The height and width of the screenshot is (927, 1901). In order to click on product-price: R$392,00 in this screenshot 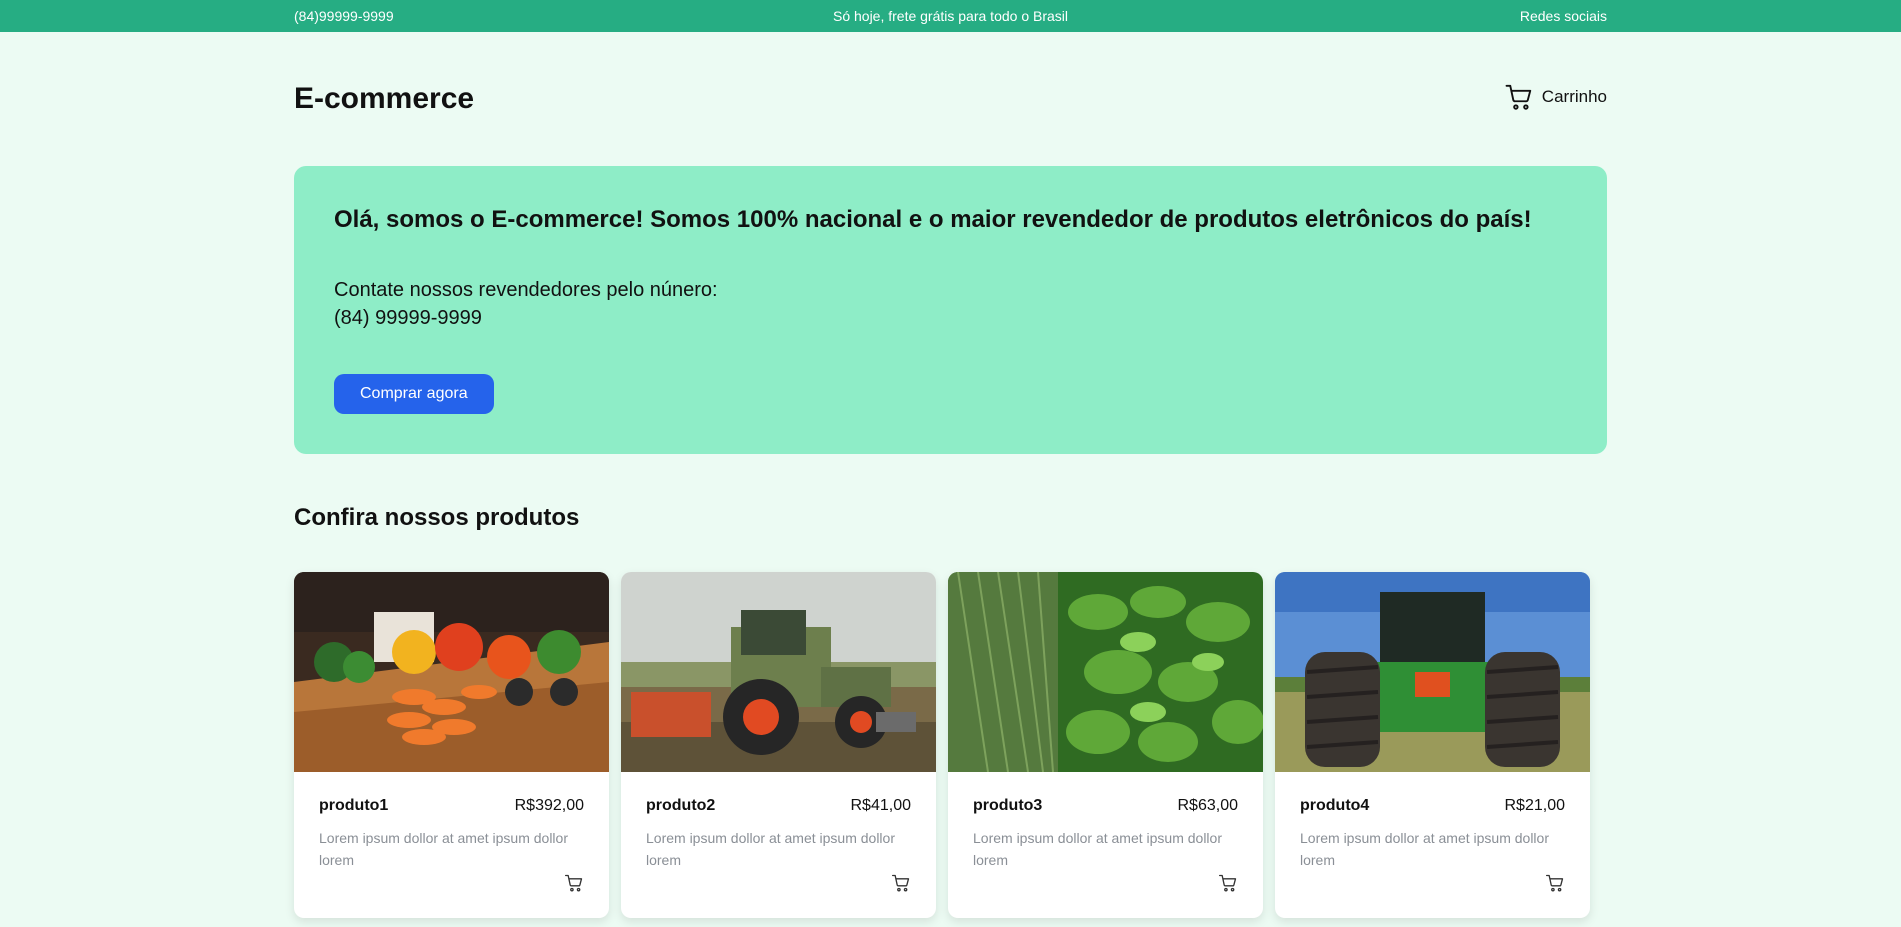, I will do `click(549, 805)`.